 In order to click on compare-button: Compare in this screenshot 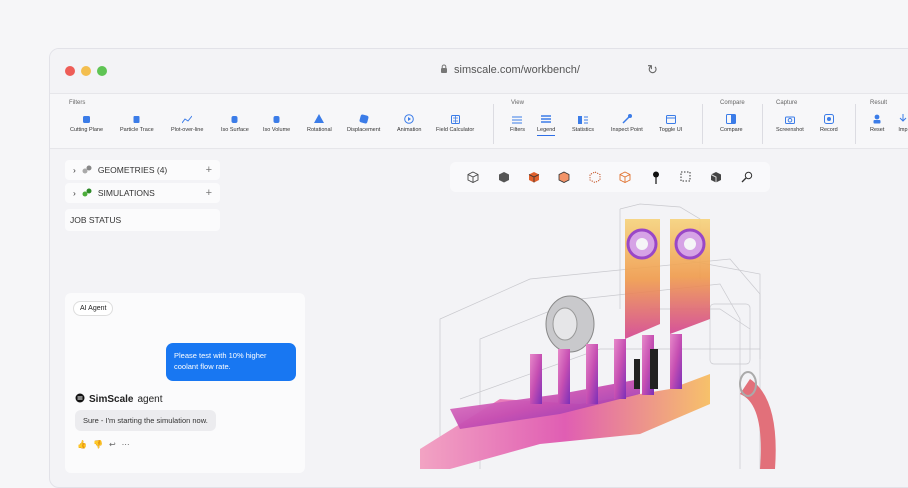, I will do `click(731, 123)`.